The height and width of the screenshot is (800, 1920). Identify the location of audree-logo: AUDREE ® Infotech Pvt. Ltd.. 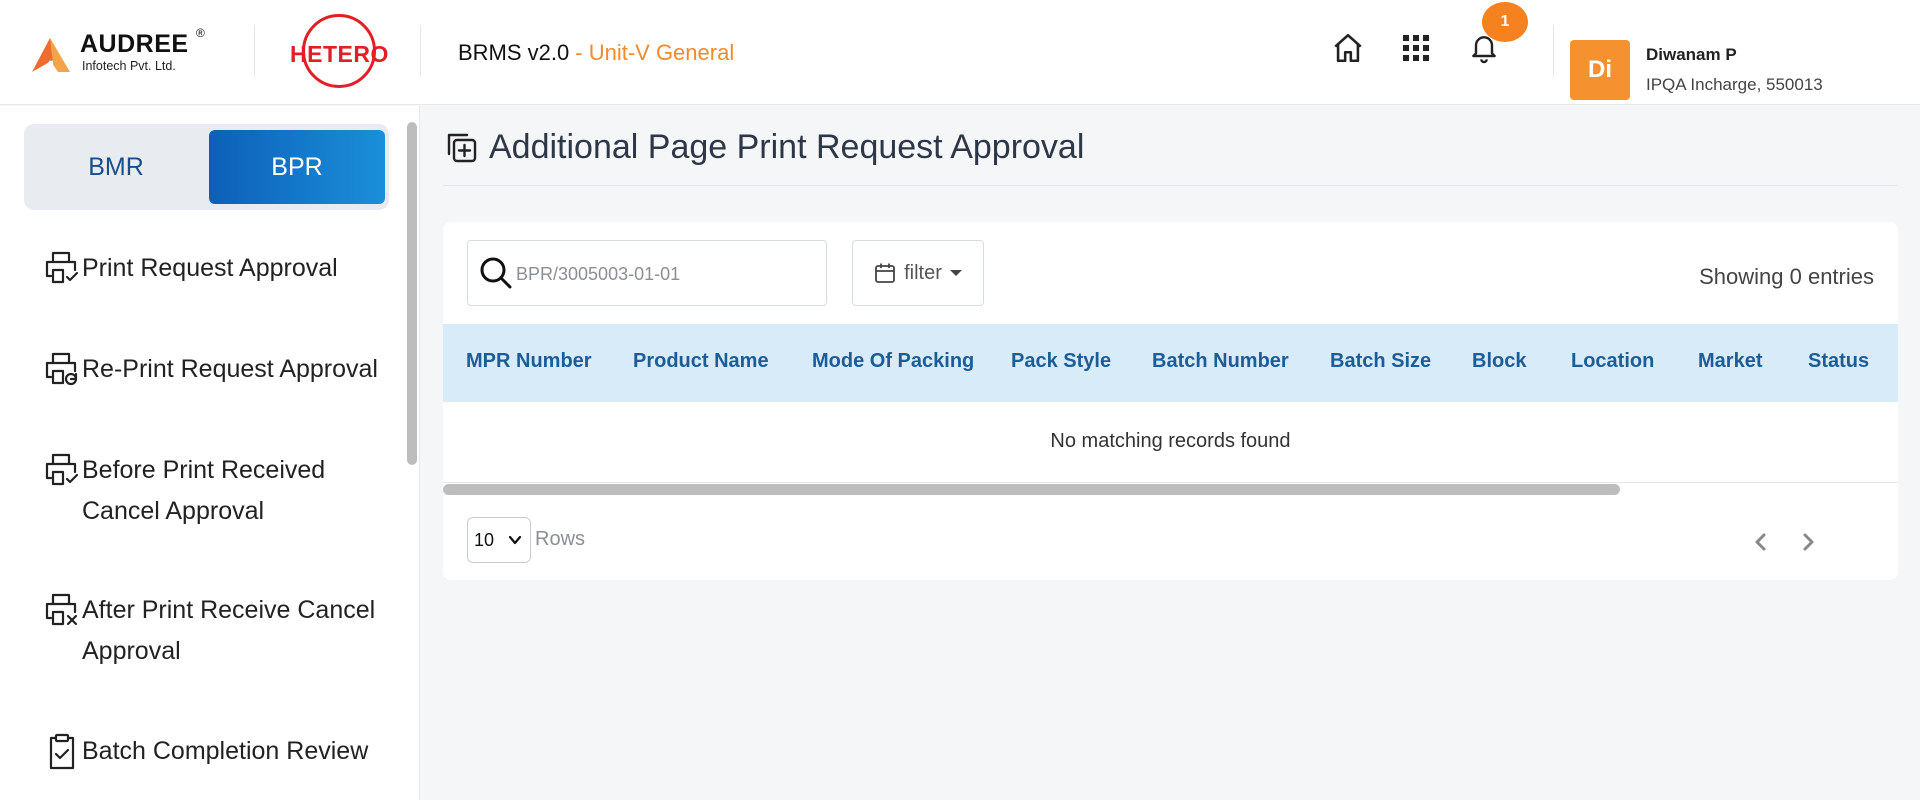
(125, 52).